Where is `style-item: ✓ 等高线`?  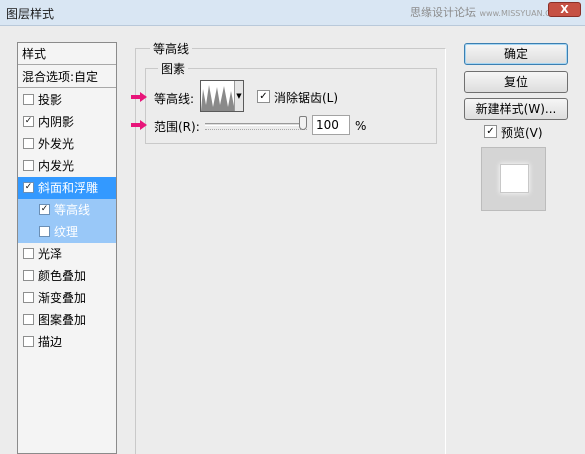
style-item: ✓ 等高线 is located at coordinates (67, 210).